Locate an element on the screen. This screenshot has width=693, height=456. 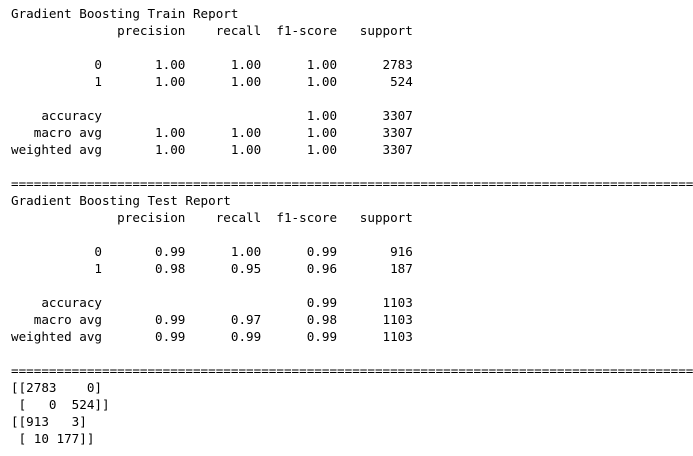
test-report-title: Gradient Boosting Test Report is located at coordinates (121, 200).